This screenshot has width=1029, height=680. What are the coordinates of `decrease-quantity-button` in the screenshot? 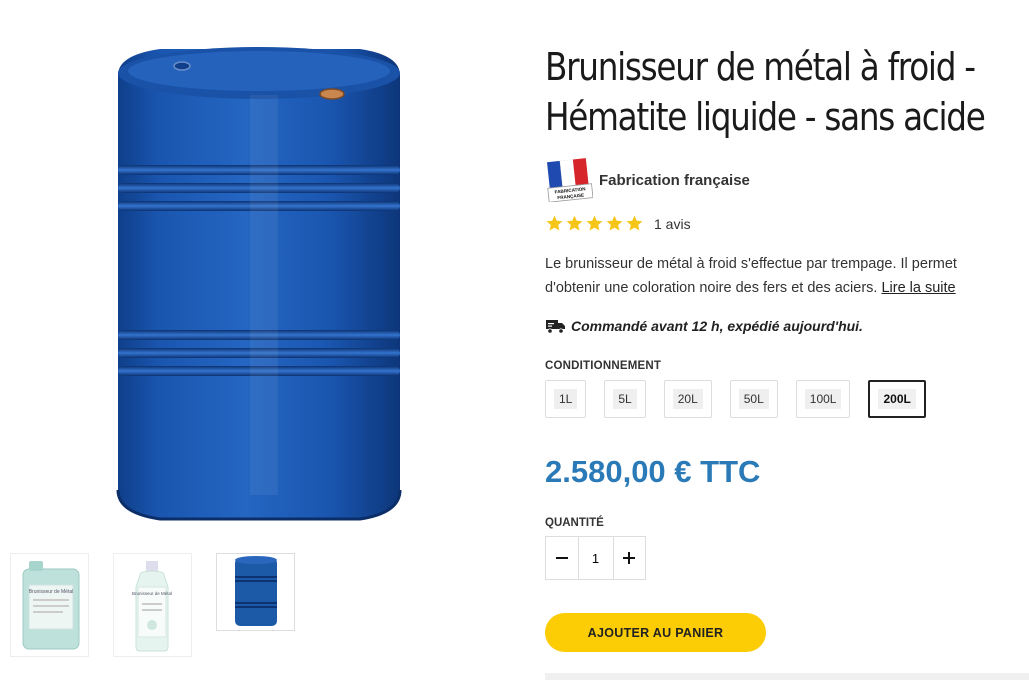 It's located at (562, 558).